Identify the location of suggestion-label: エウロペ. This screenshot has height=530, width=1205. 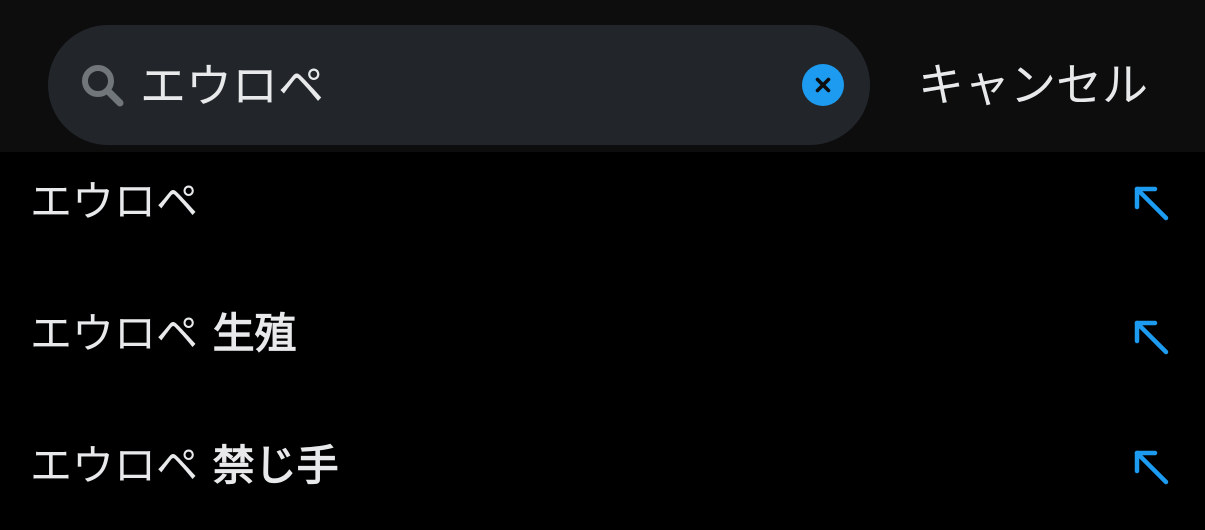
(114, 202).